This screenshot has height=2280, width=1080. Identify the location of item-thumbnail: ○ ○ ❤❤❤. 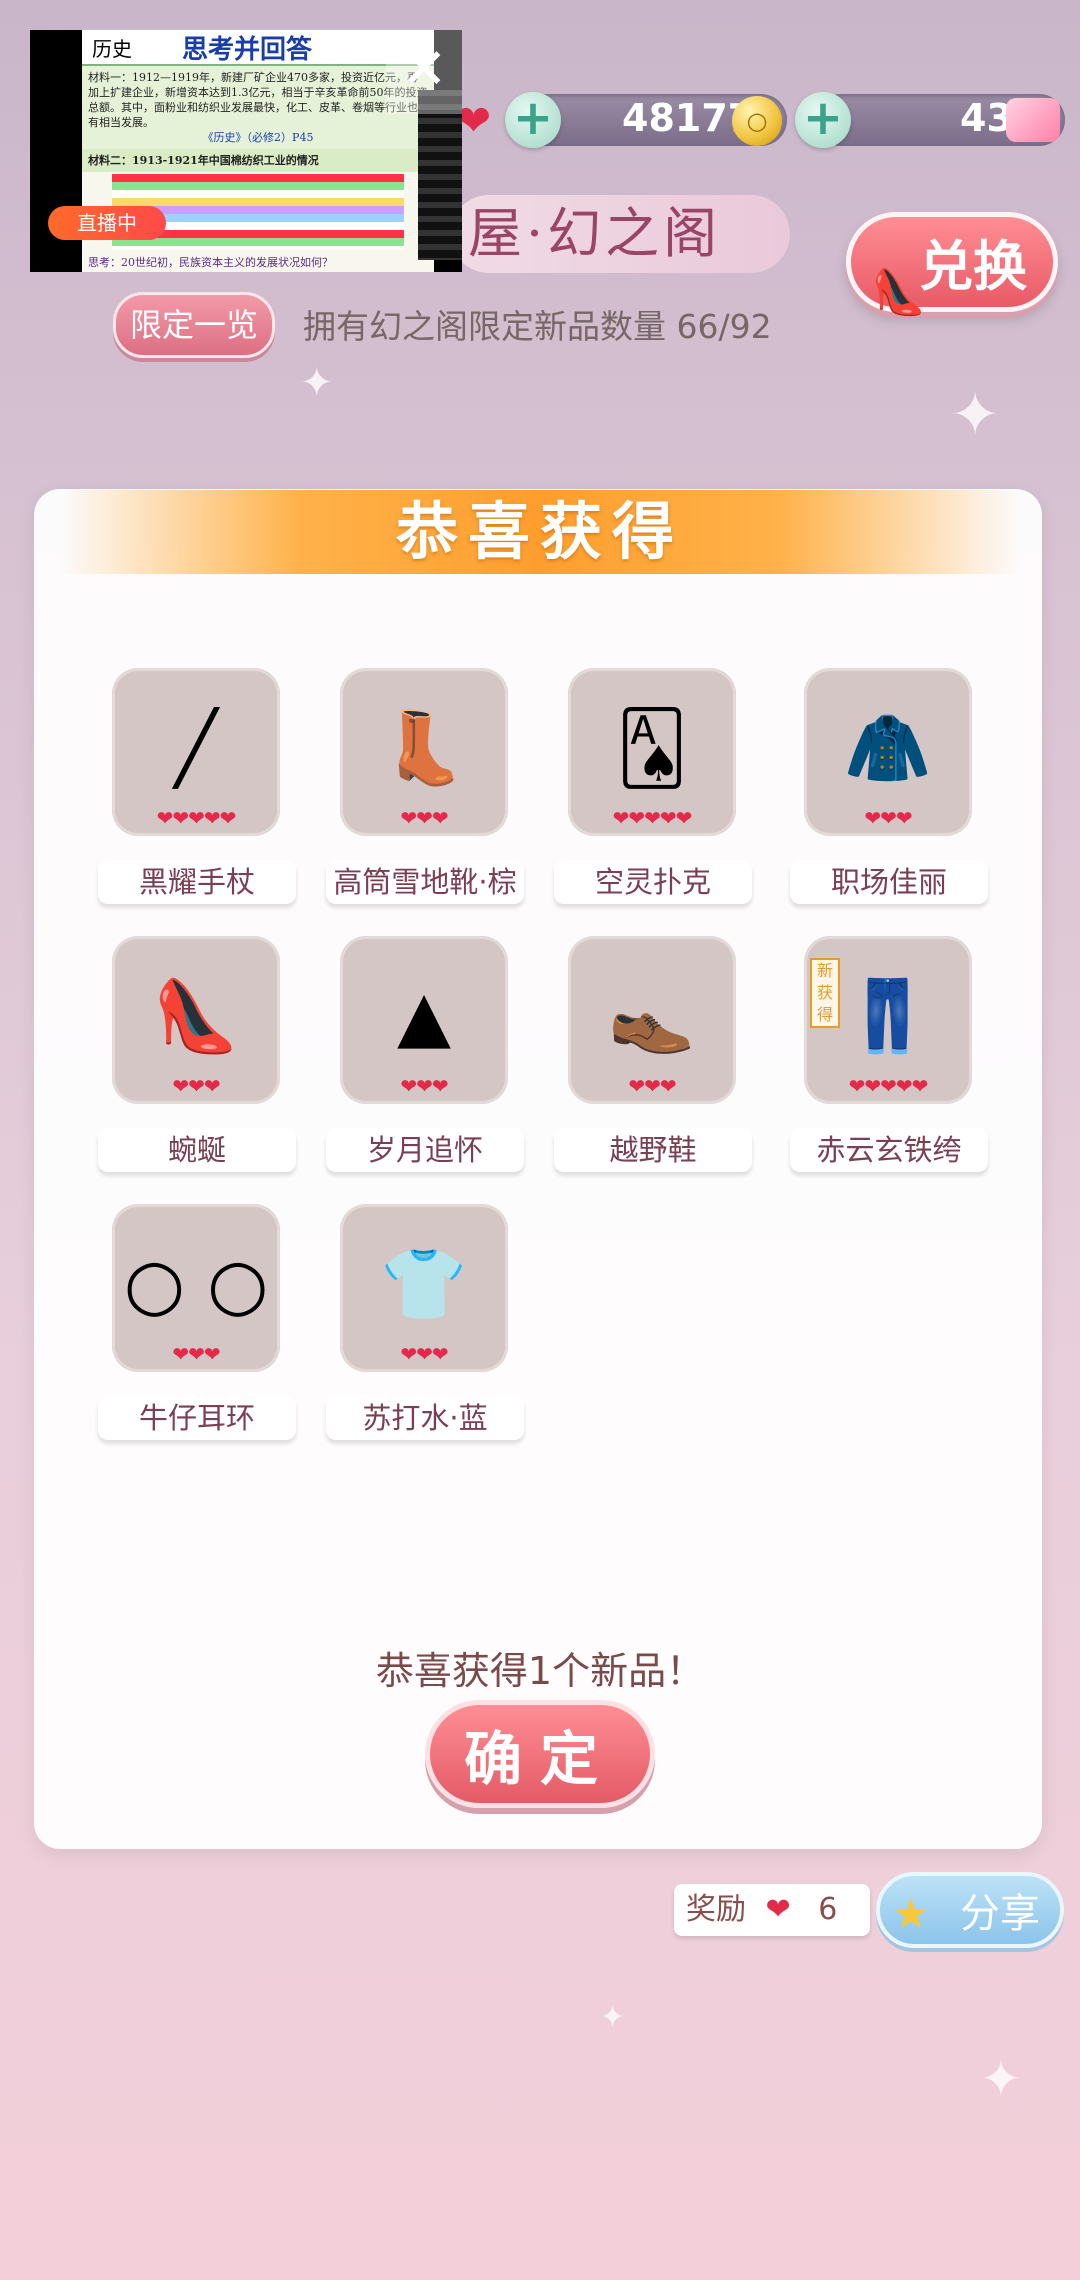
(196, 1288).